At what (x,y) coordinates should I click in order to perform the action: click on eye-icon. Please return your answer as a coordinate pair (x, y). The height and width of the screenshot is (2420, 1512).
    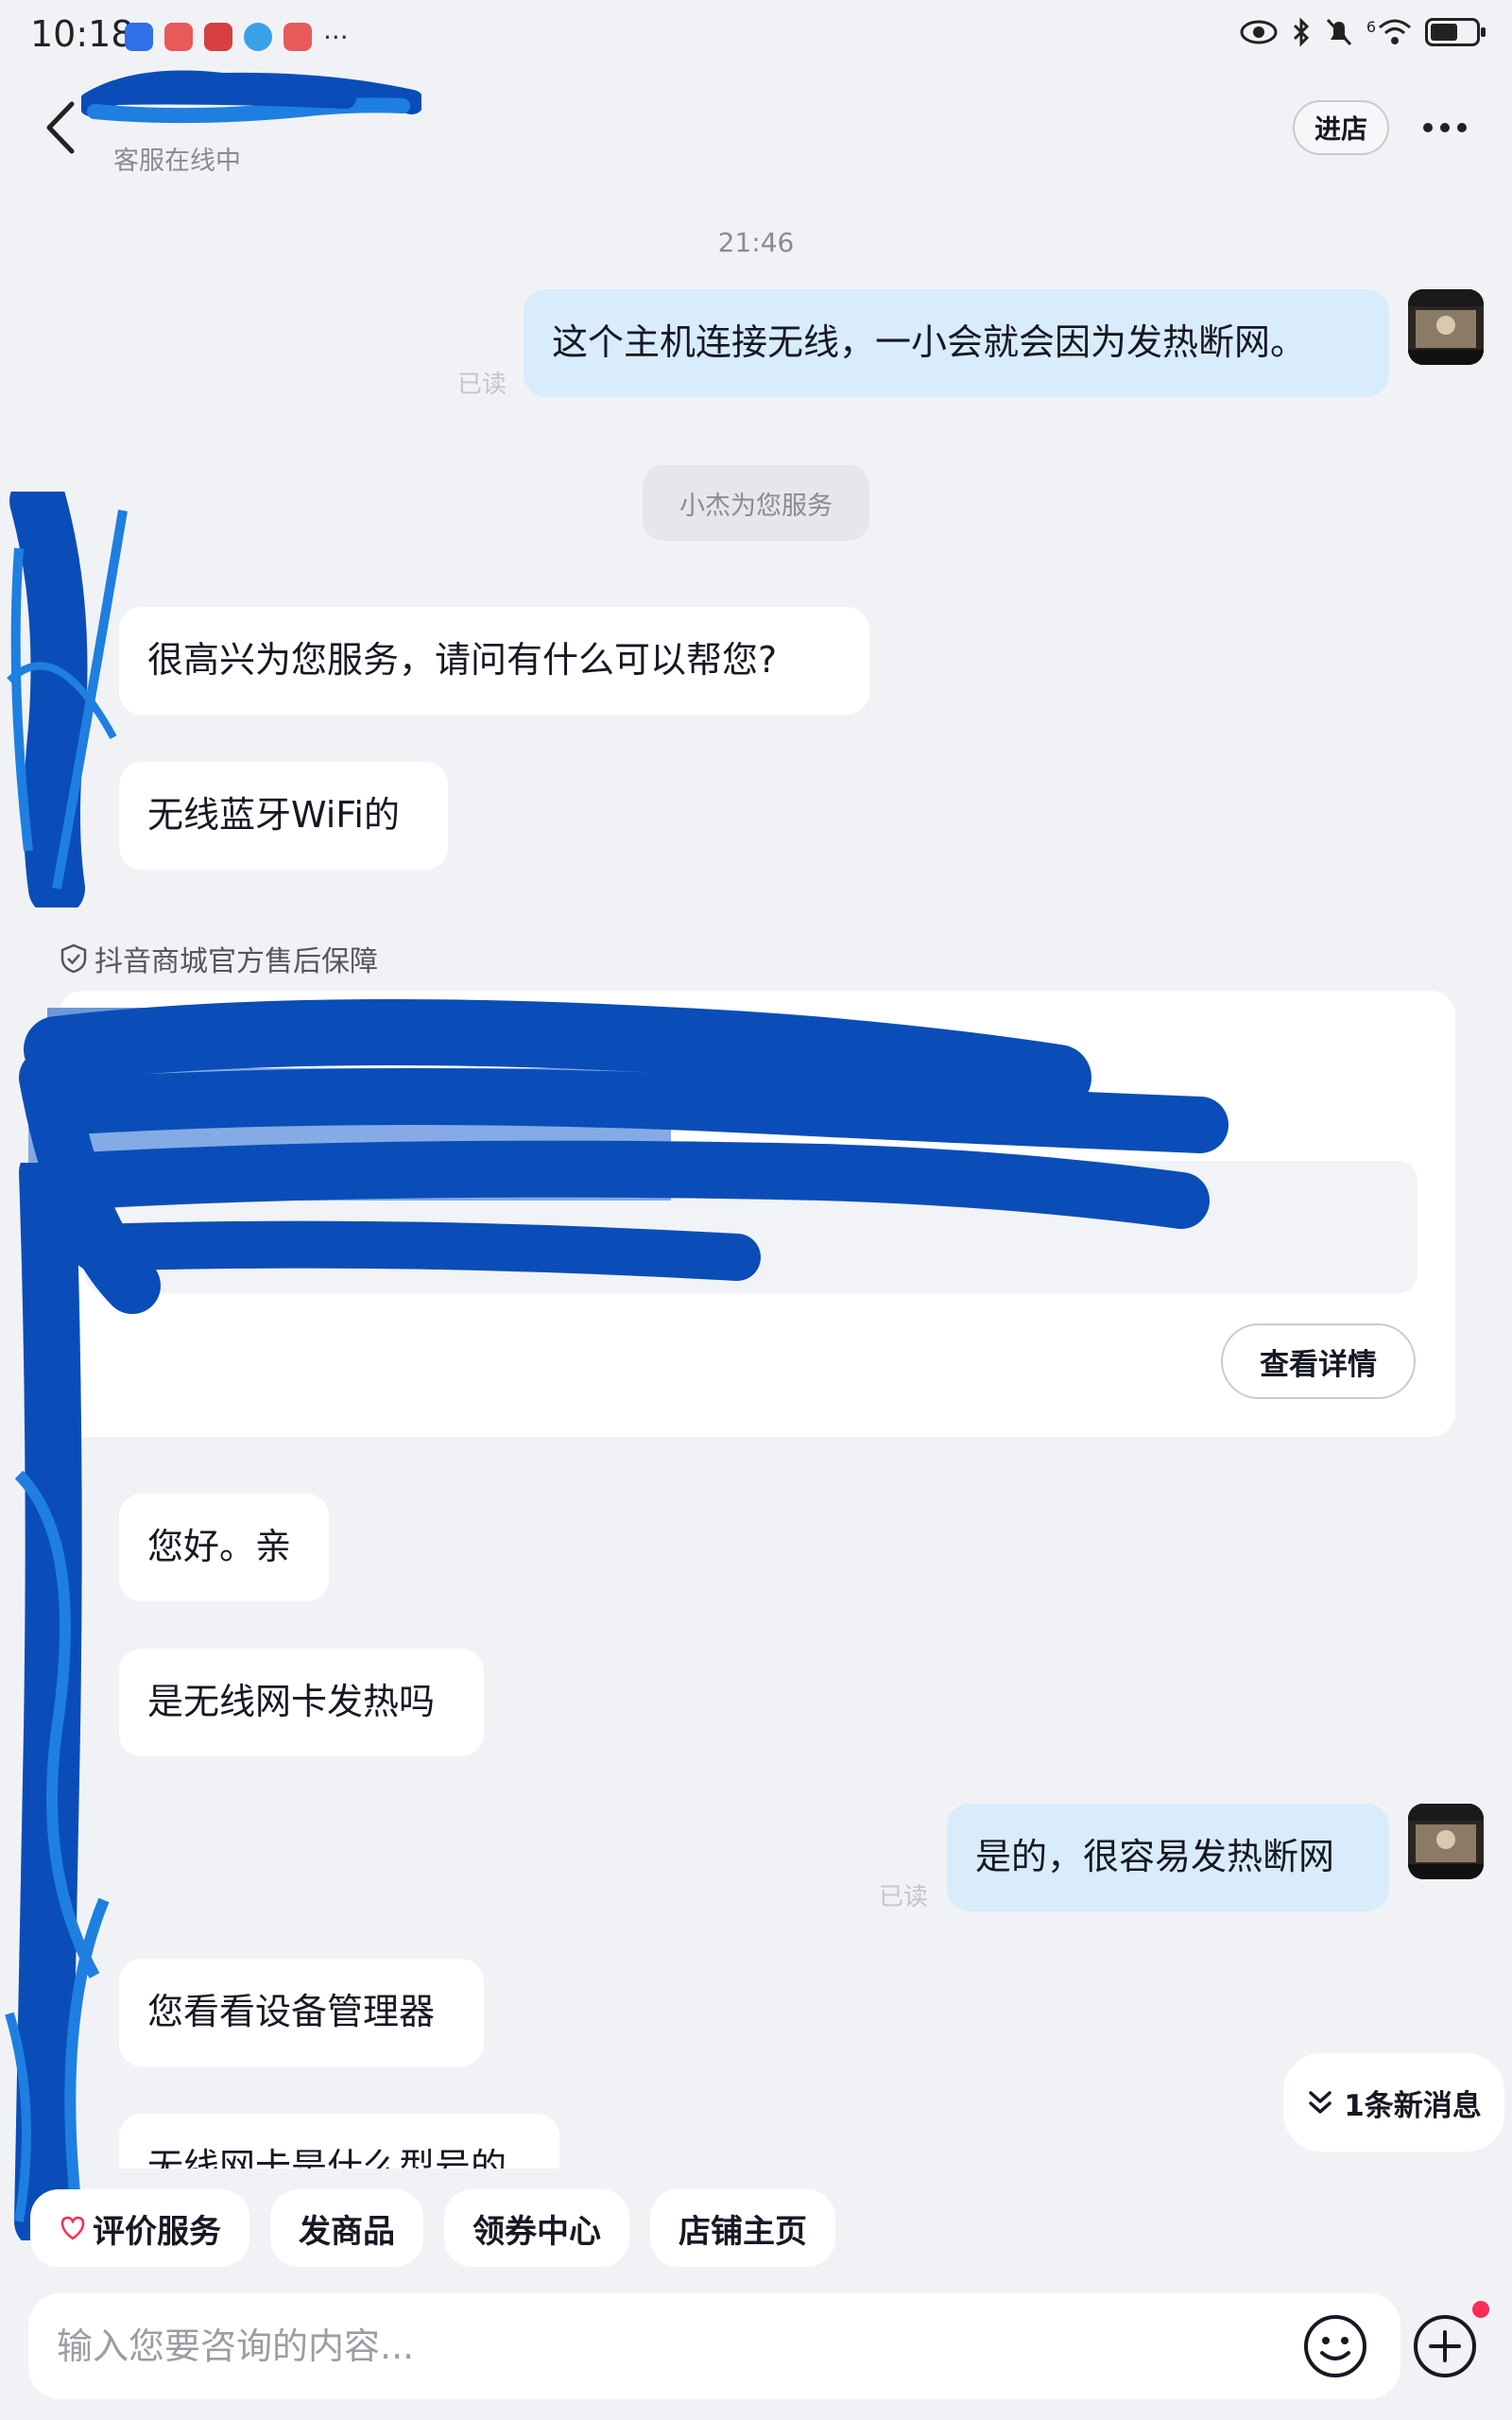
    Looking at the image, I should click on (1259, 32).